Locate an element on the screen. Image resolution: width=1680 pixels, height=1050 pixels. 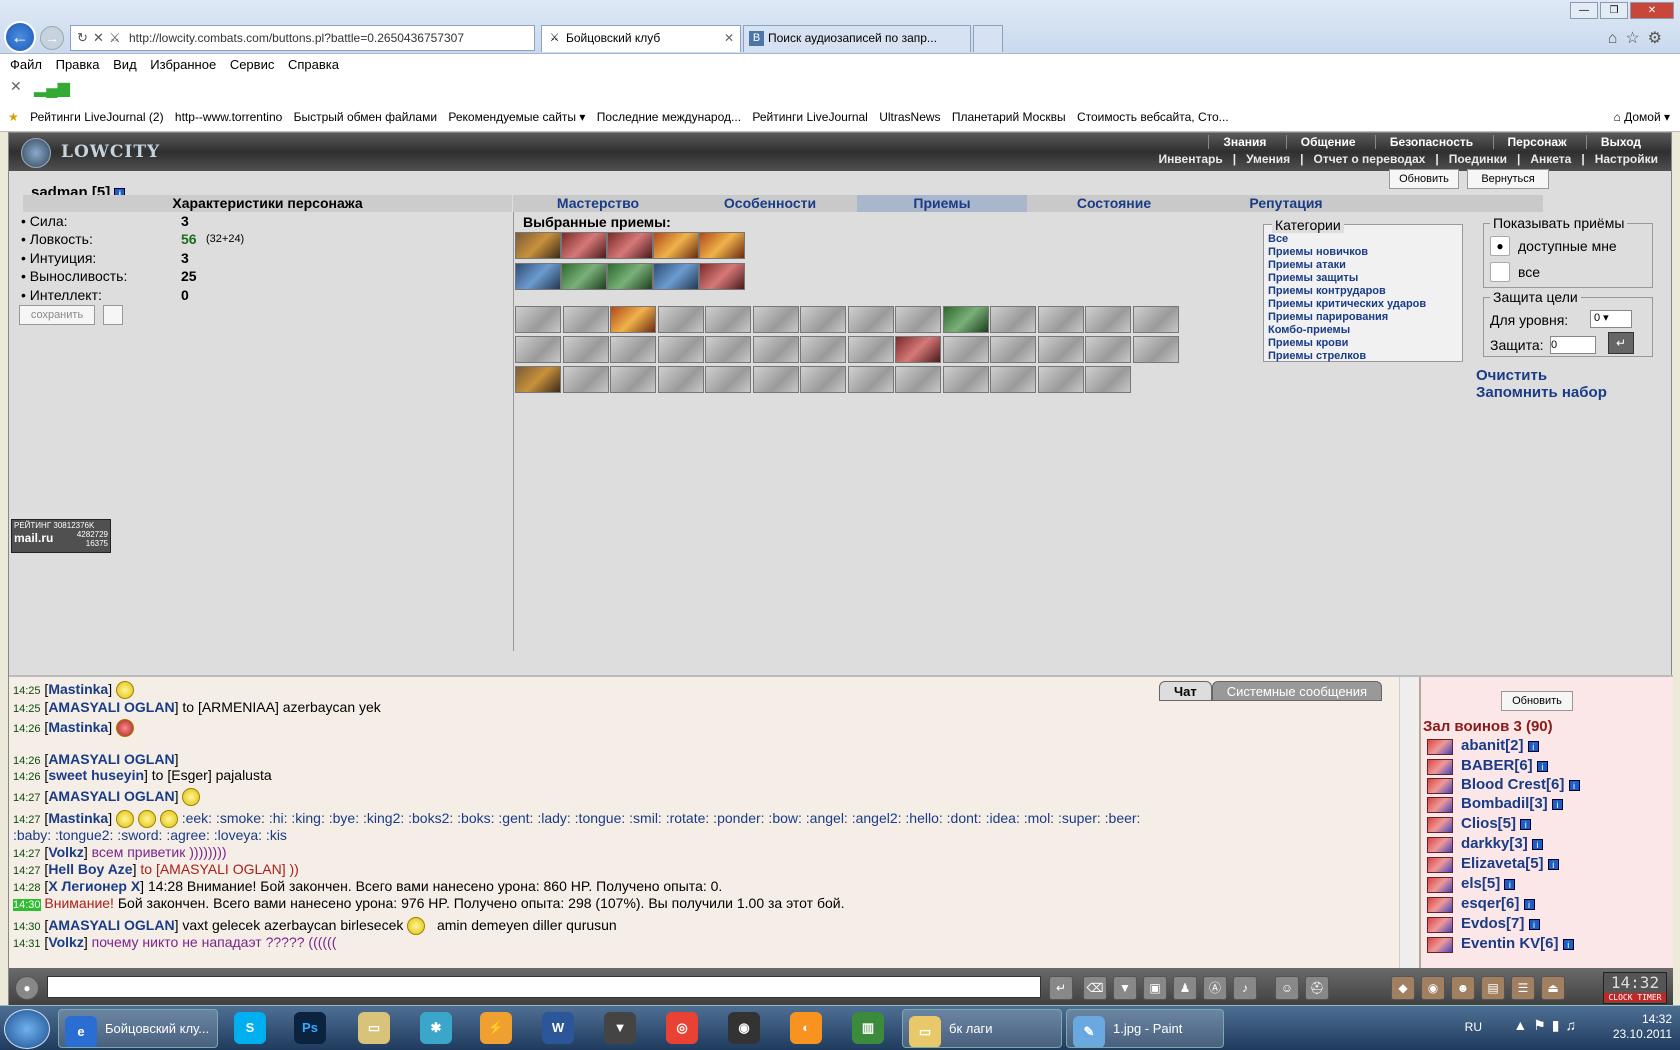
sound-icon: ♪ is located at coordinates (1245, 988).